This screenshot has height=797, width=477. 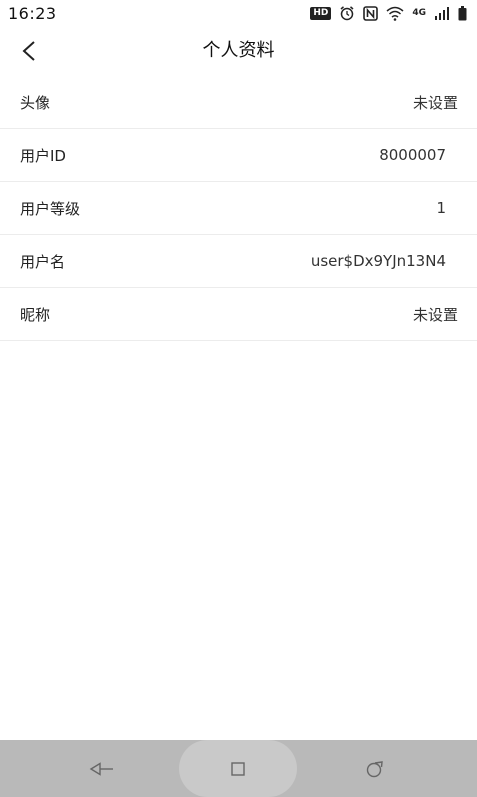 What do you see at coordinates (321, 13) in the screenshot?
I see `hd-icon: HD` at bounding box center [321, 13].